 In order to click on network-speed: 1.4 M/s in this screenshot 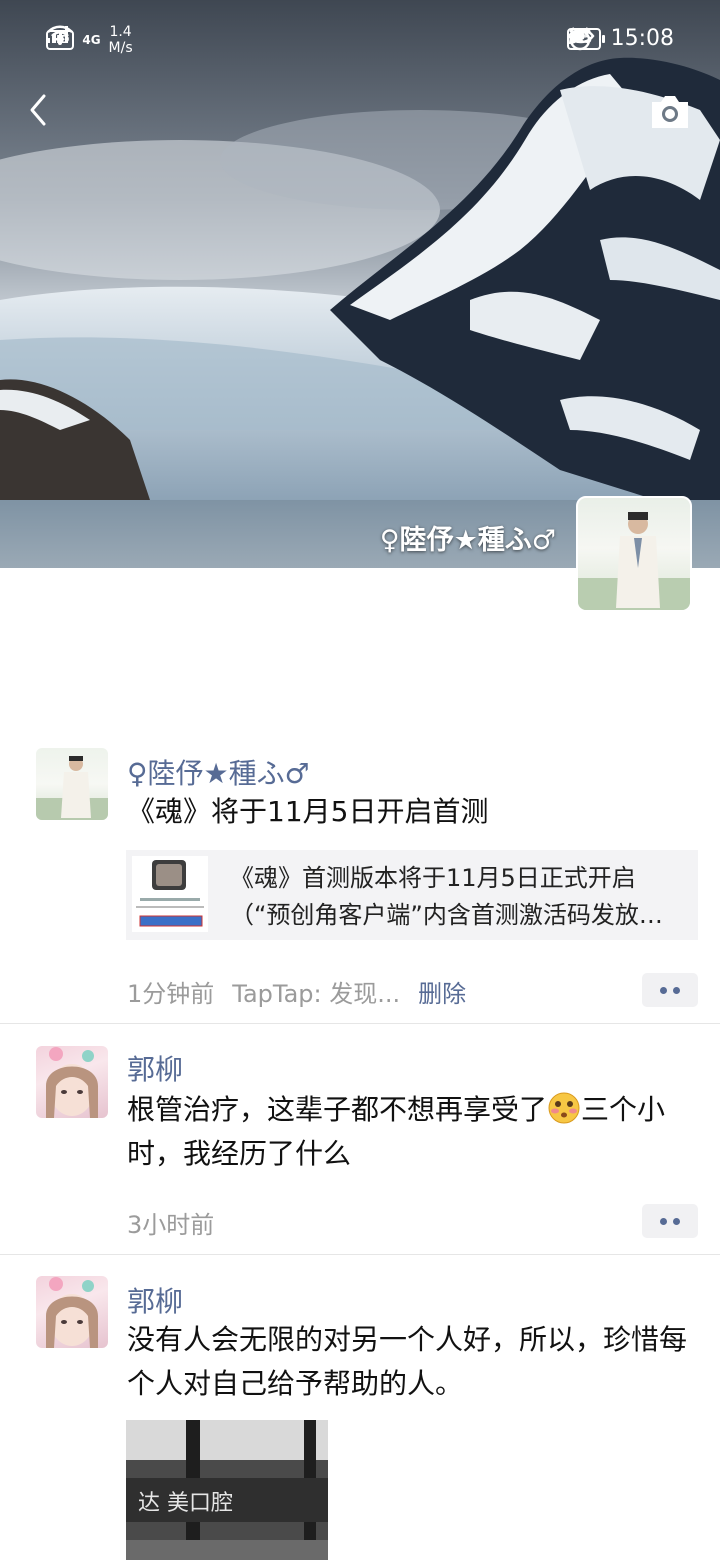, I will do `click(120, 40)`.